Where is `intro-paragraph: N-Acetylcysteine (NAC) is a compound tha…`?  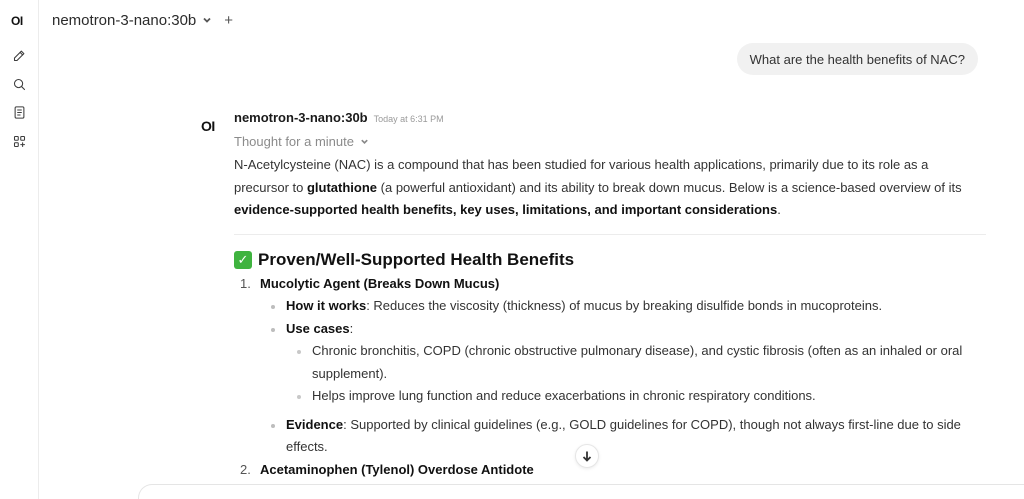
intro-paragraph: N-Acetylcysteine (NAC) is a compound tha… is located at coordinates (610, 188).